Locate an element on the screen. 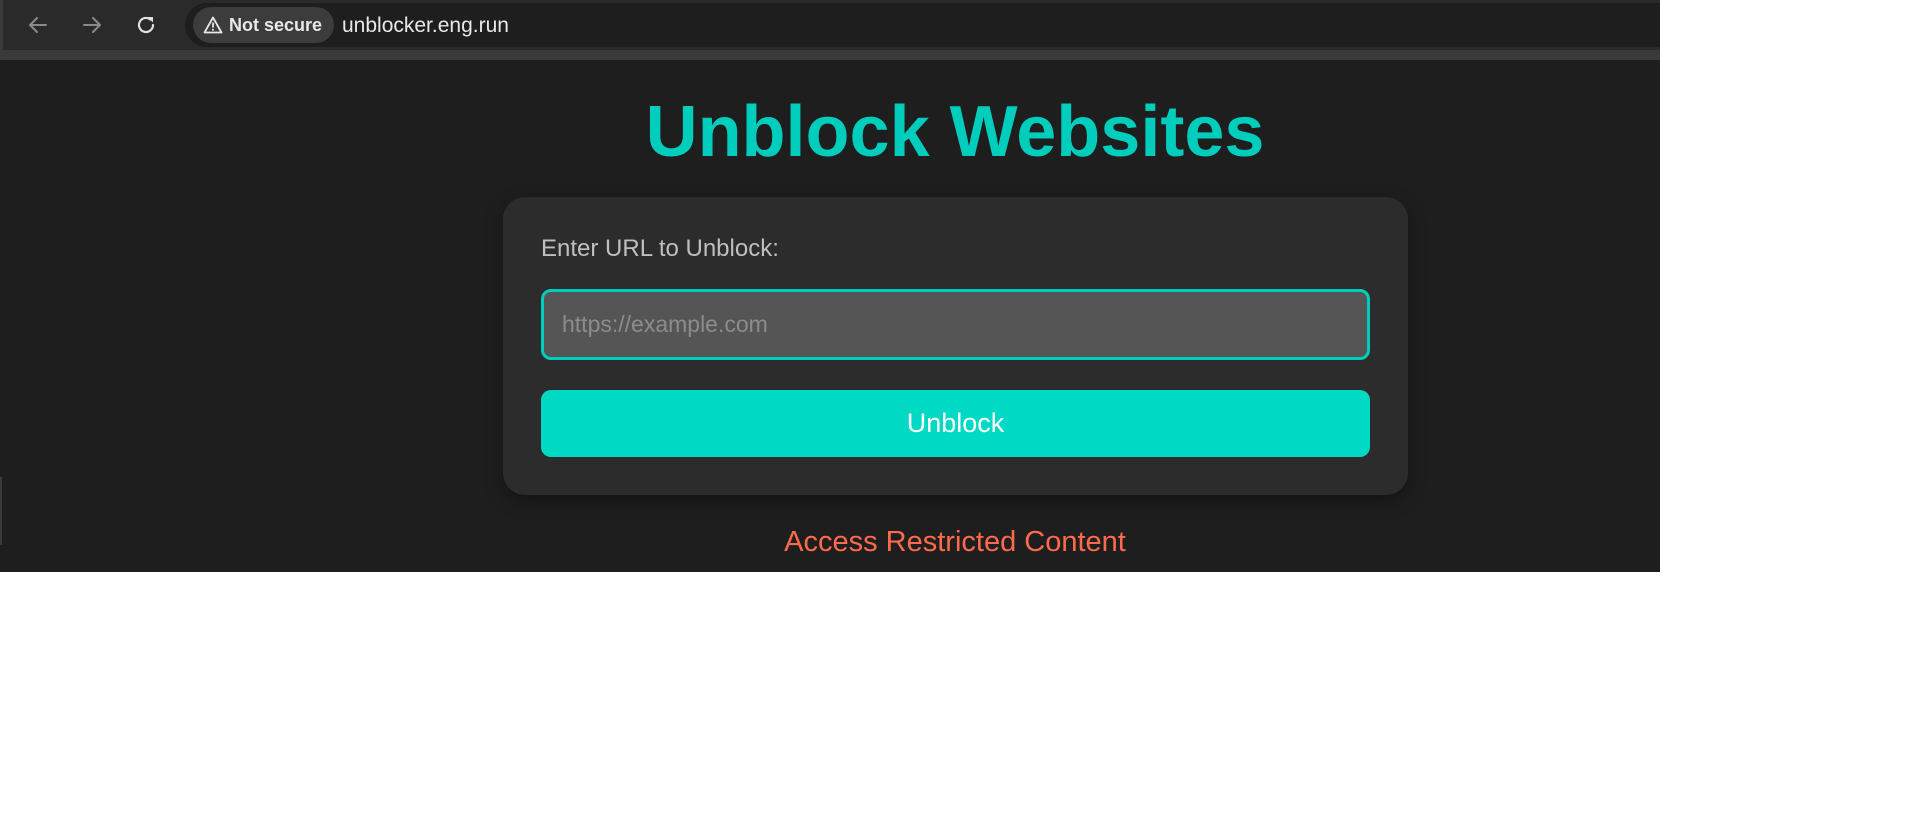 The width and height of the screenshot is (1914, 820). security-label: Not secure is located at coordinates (276, 24).